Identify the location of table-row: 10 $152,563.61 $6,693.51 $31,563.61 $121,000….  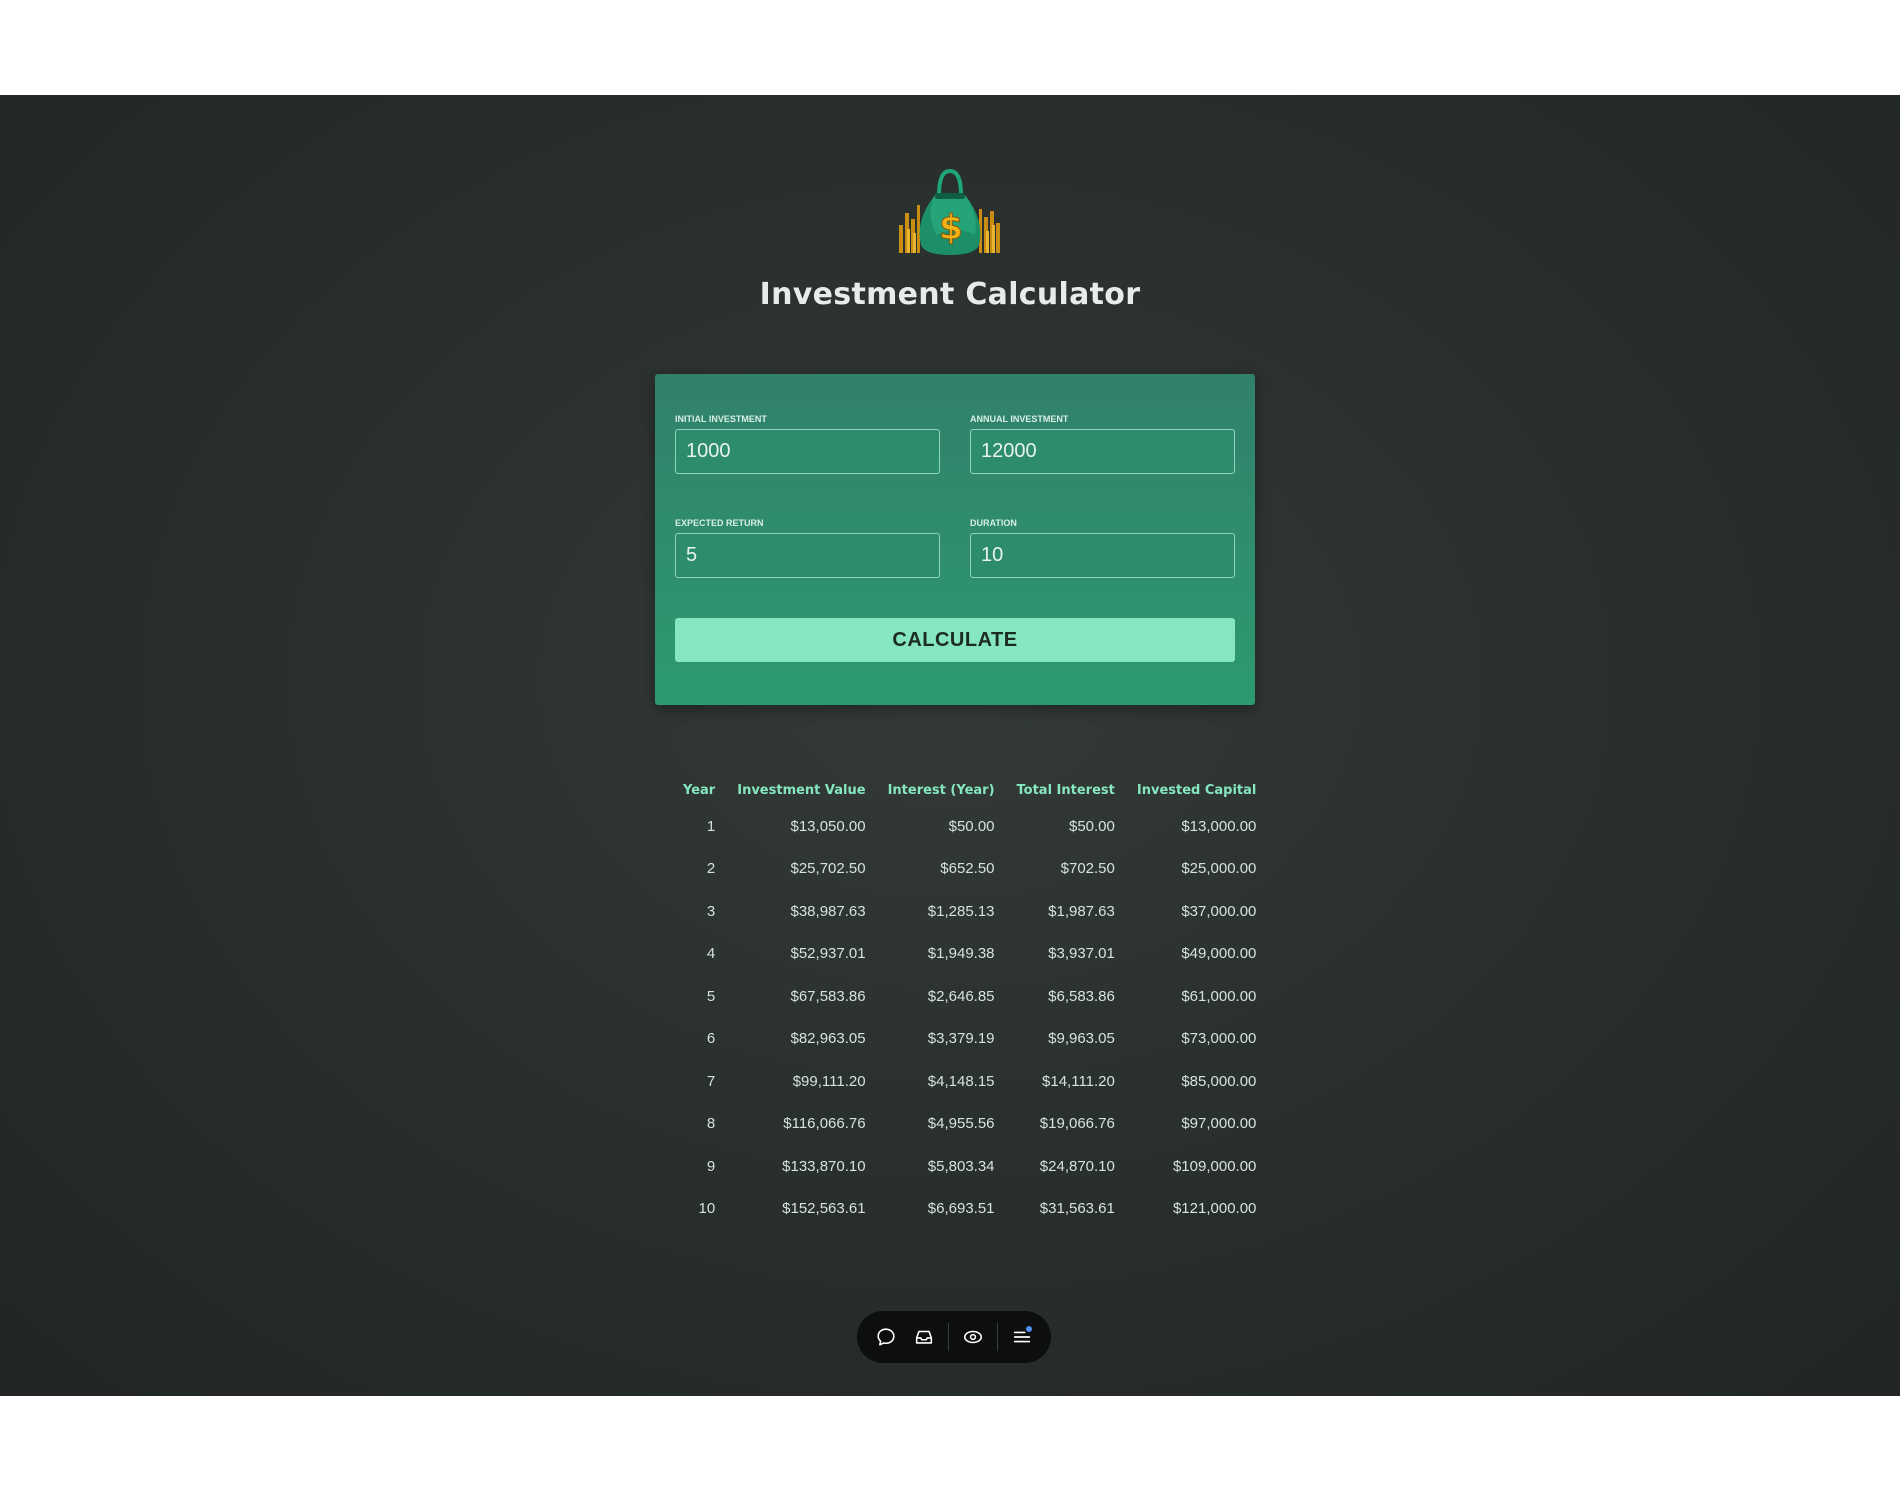
(969, 1209).